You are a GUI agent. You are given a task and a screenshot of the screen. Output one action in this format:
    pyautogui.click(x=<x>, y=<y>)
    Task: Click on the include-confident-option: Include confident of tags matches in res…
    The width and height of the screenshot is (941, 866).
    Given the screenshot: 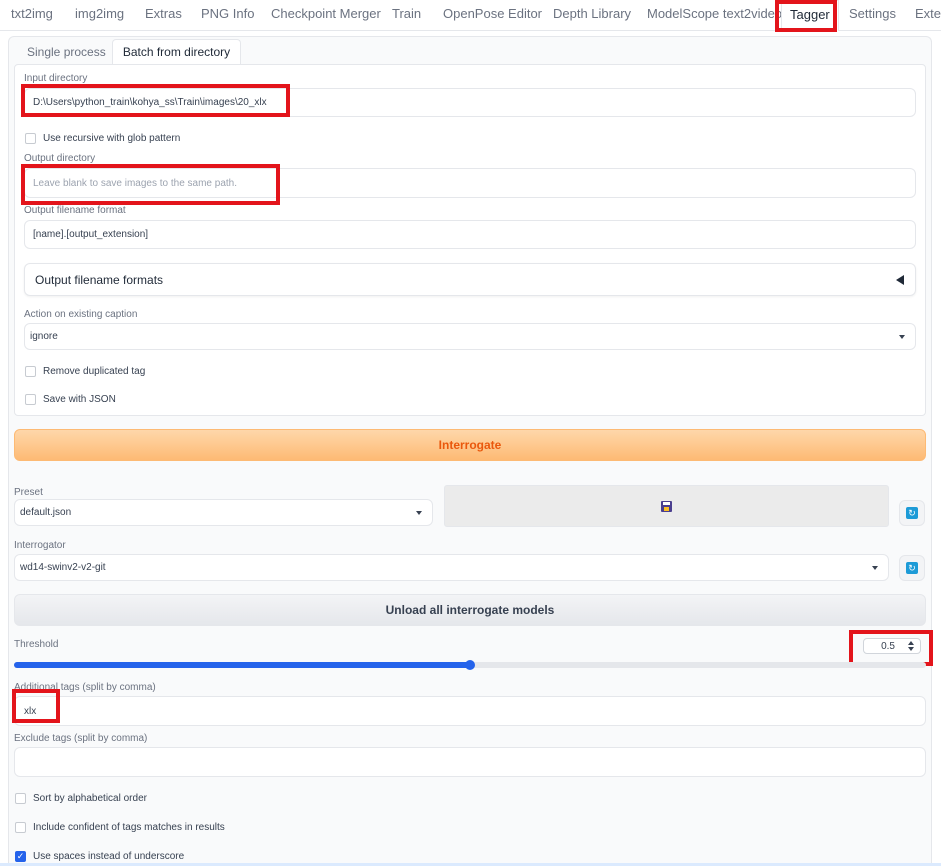 What is the action you would take?
    pyautogui.click(x=120, y=827)
    